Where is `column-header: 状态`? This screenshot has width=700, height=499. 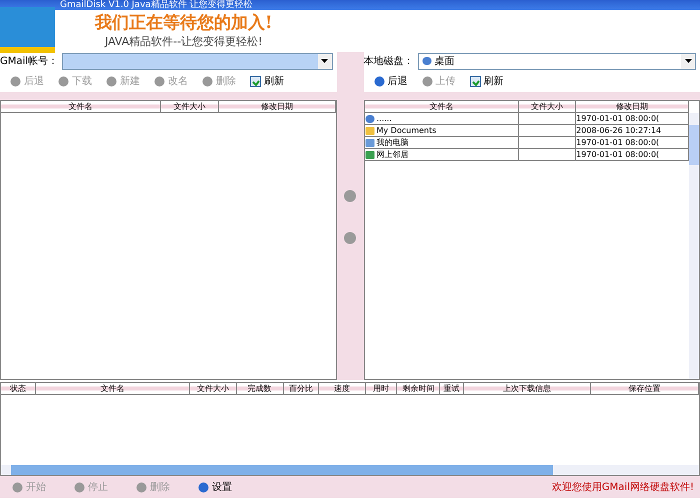 column-header: 状态 is located at coordinates (18, 389).